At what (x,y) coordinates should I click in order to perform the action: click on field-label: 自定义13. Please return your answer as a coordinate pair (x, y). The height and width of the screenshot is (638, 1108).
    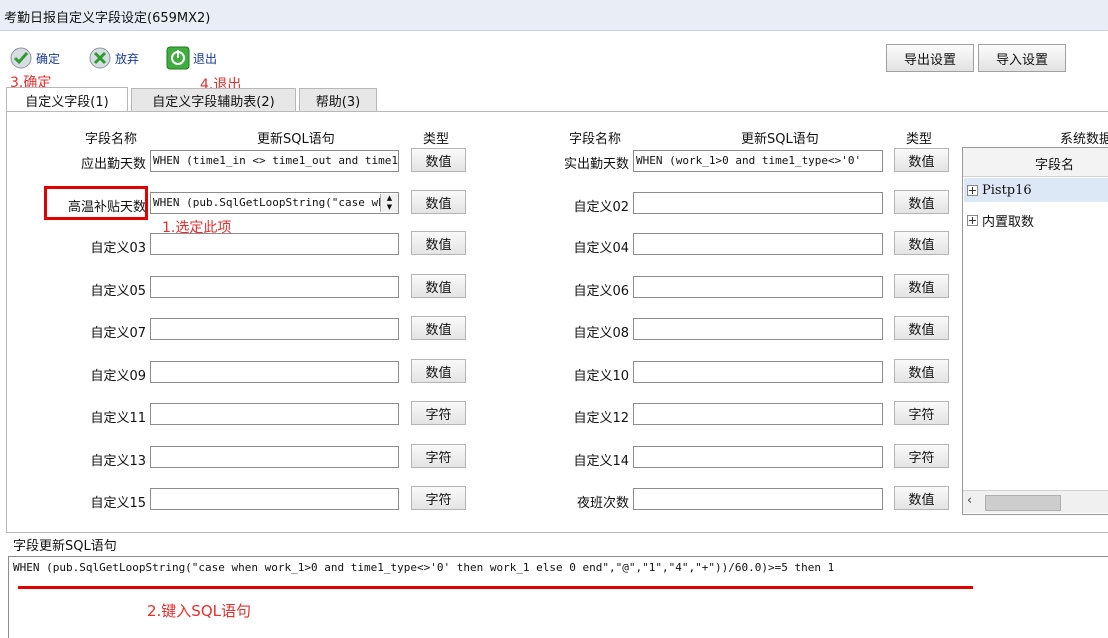
    Looking at the image, I should click on (118, 461).